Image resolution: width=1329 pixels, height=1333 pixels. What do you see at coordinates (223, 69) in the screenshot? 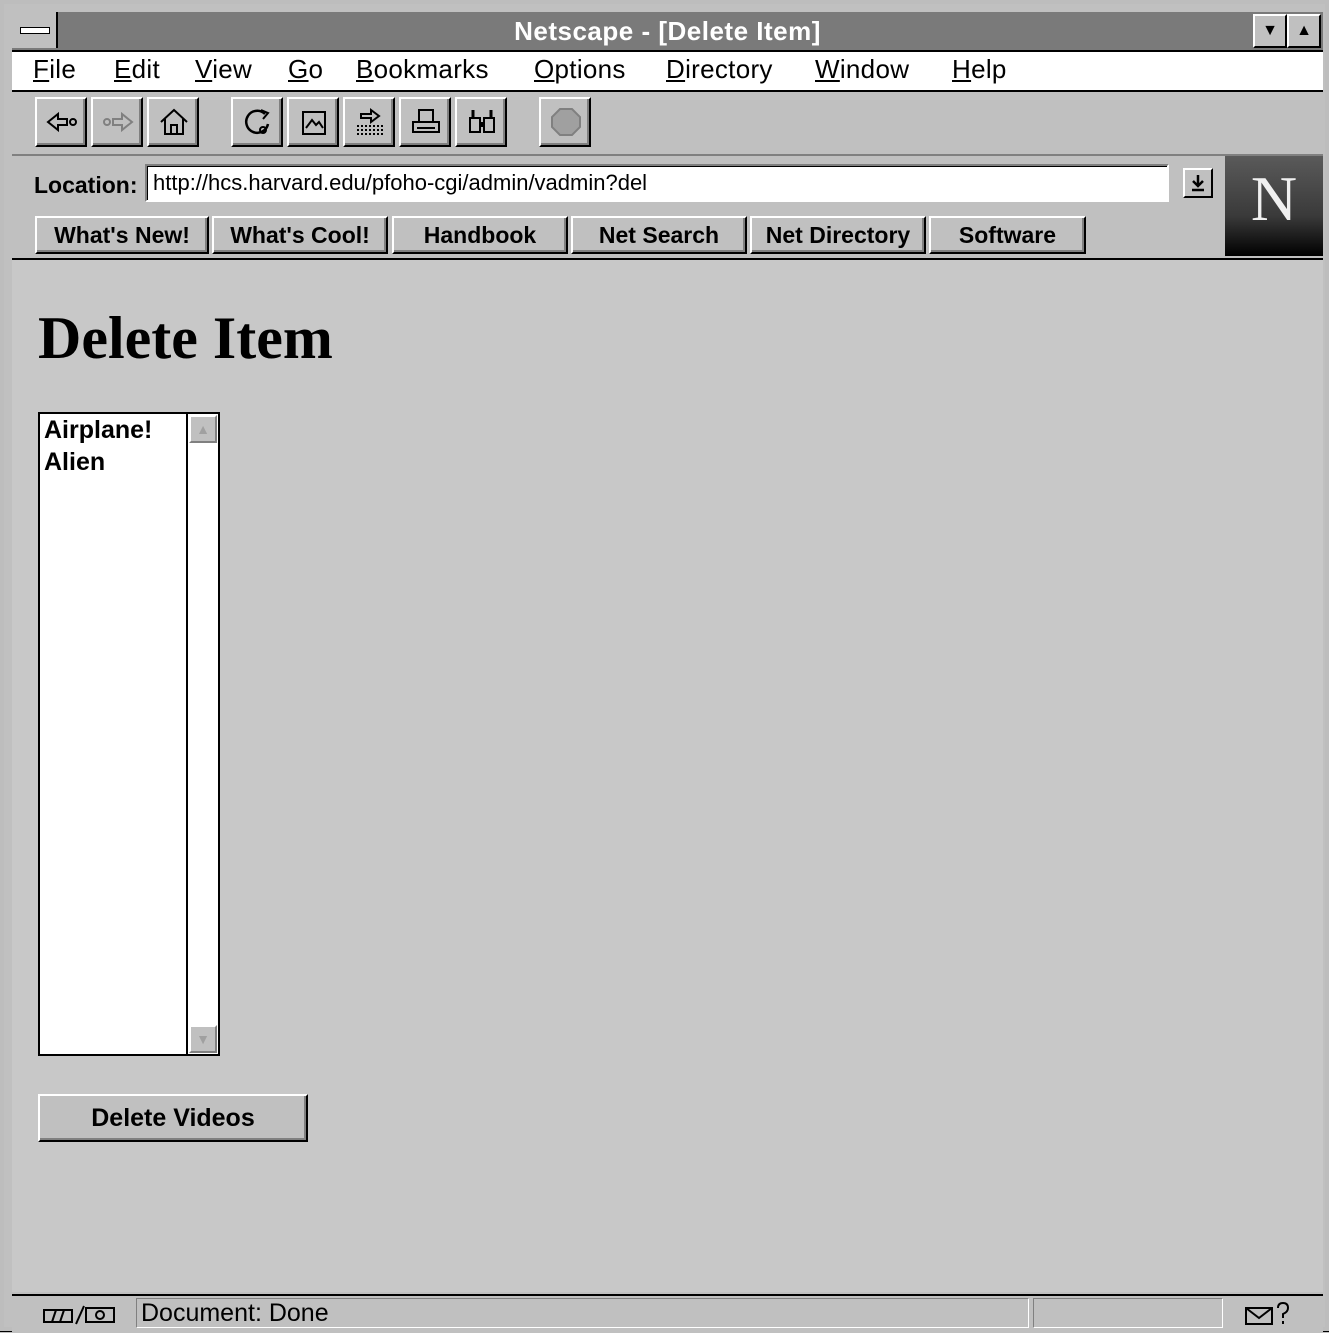
I see `menu-view: View` at bounding box center [223, 69].